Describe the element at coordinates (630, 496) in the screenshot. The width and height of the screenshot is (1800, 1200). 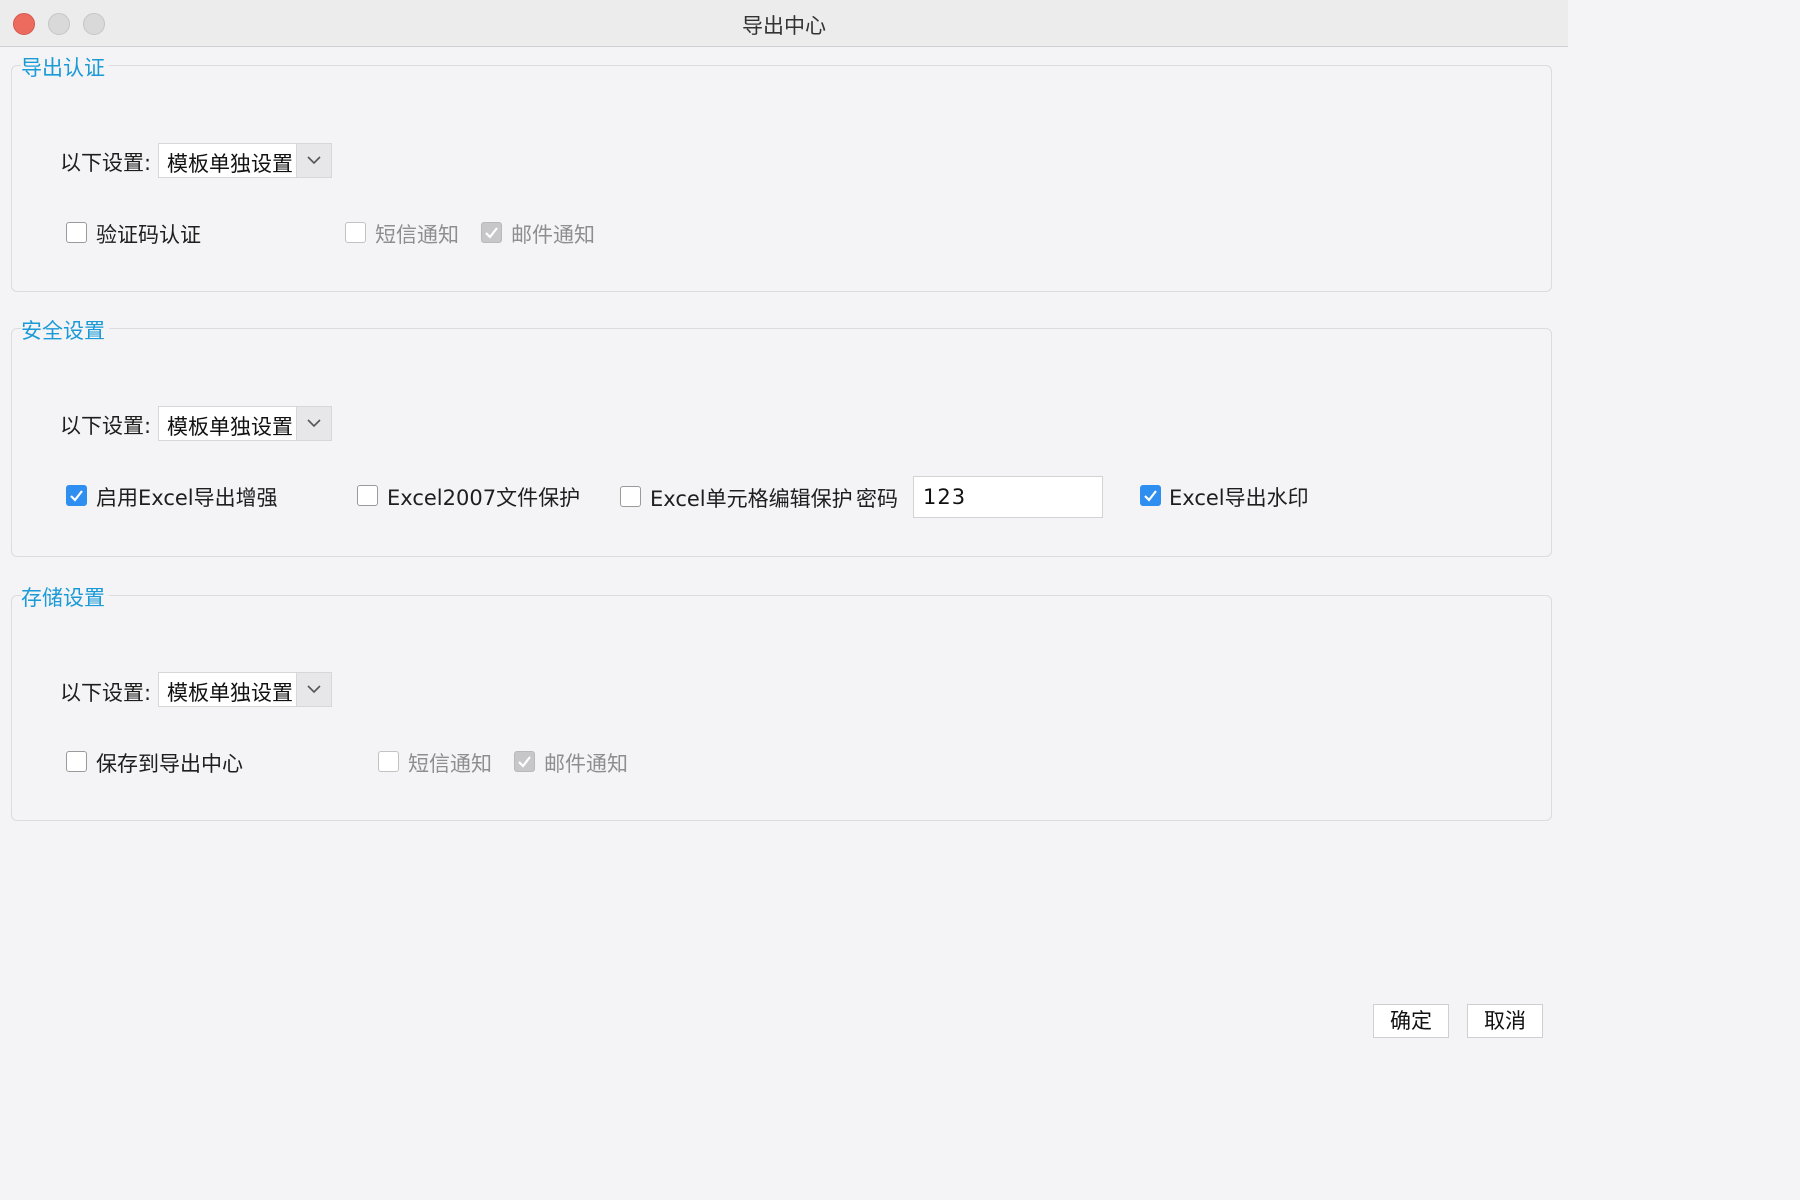
I see `cell-protect-checkbox` at that location.